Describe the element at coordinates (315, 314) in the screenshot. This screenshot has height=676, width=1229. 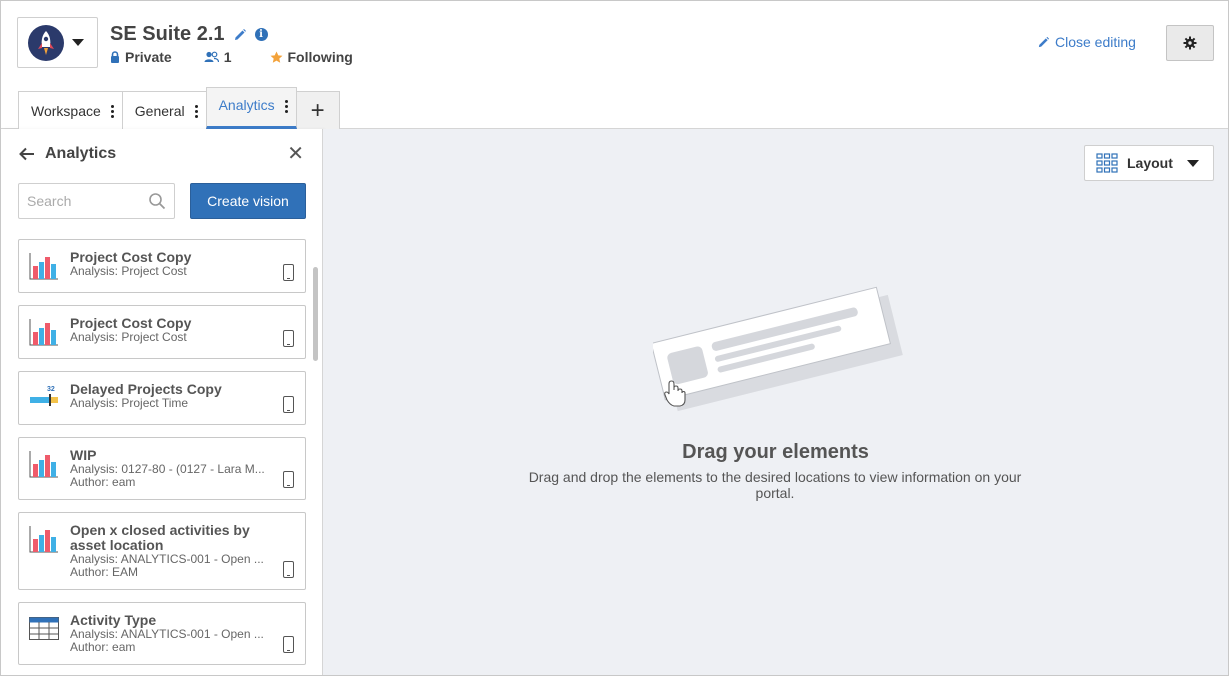
I see `panel-scrollbar` at that location.